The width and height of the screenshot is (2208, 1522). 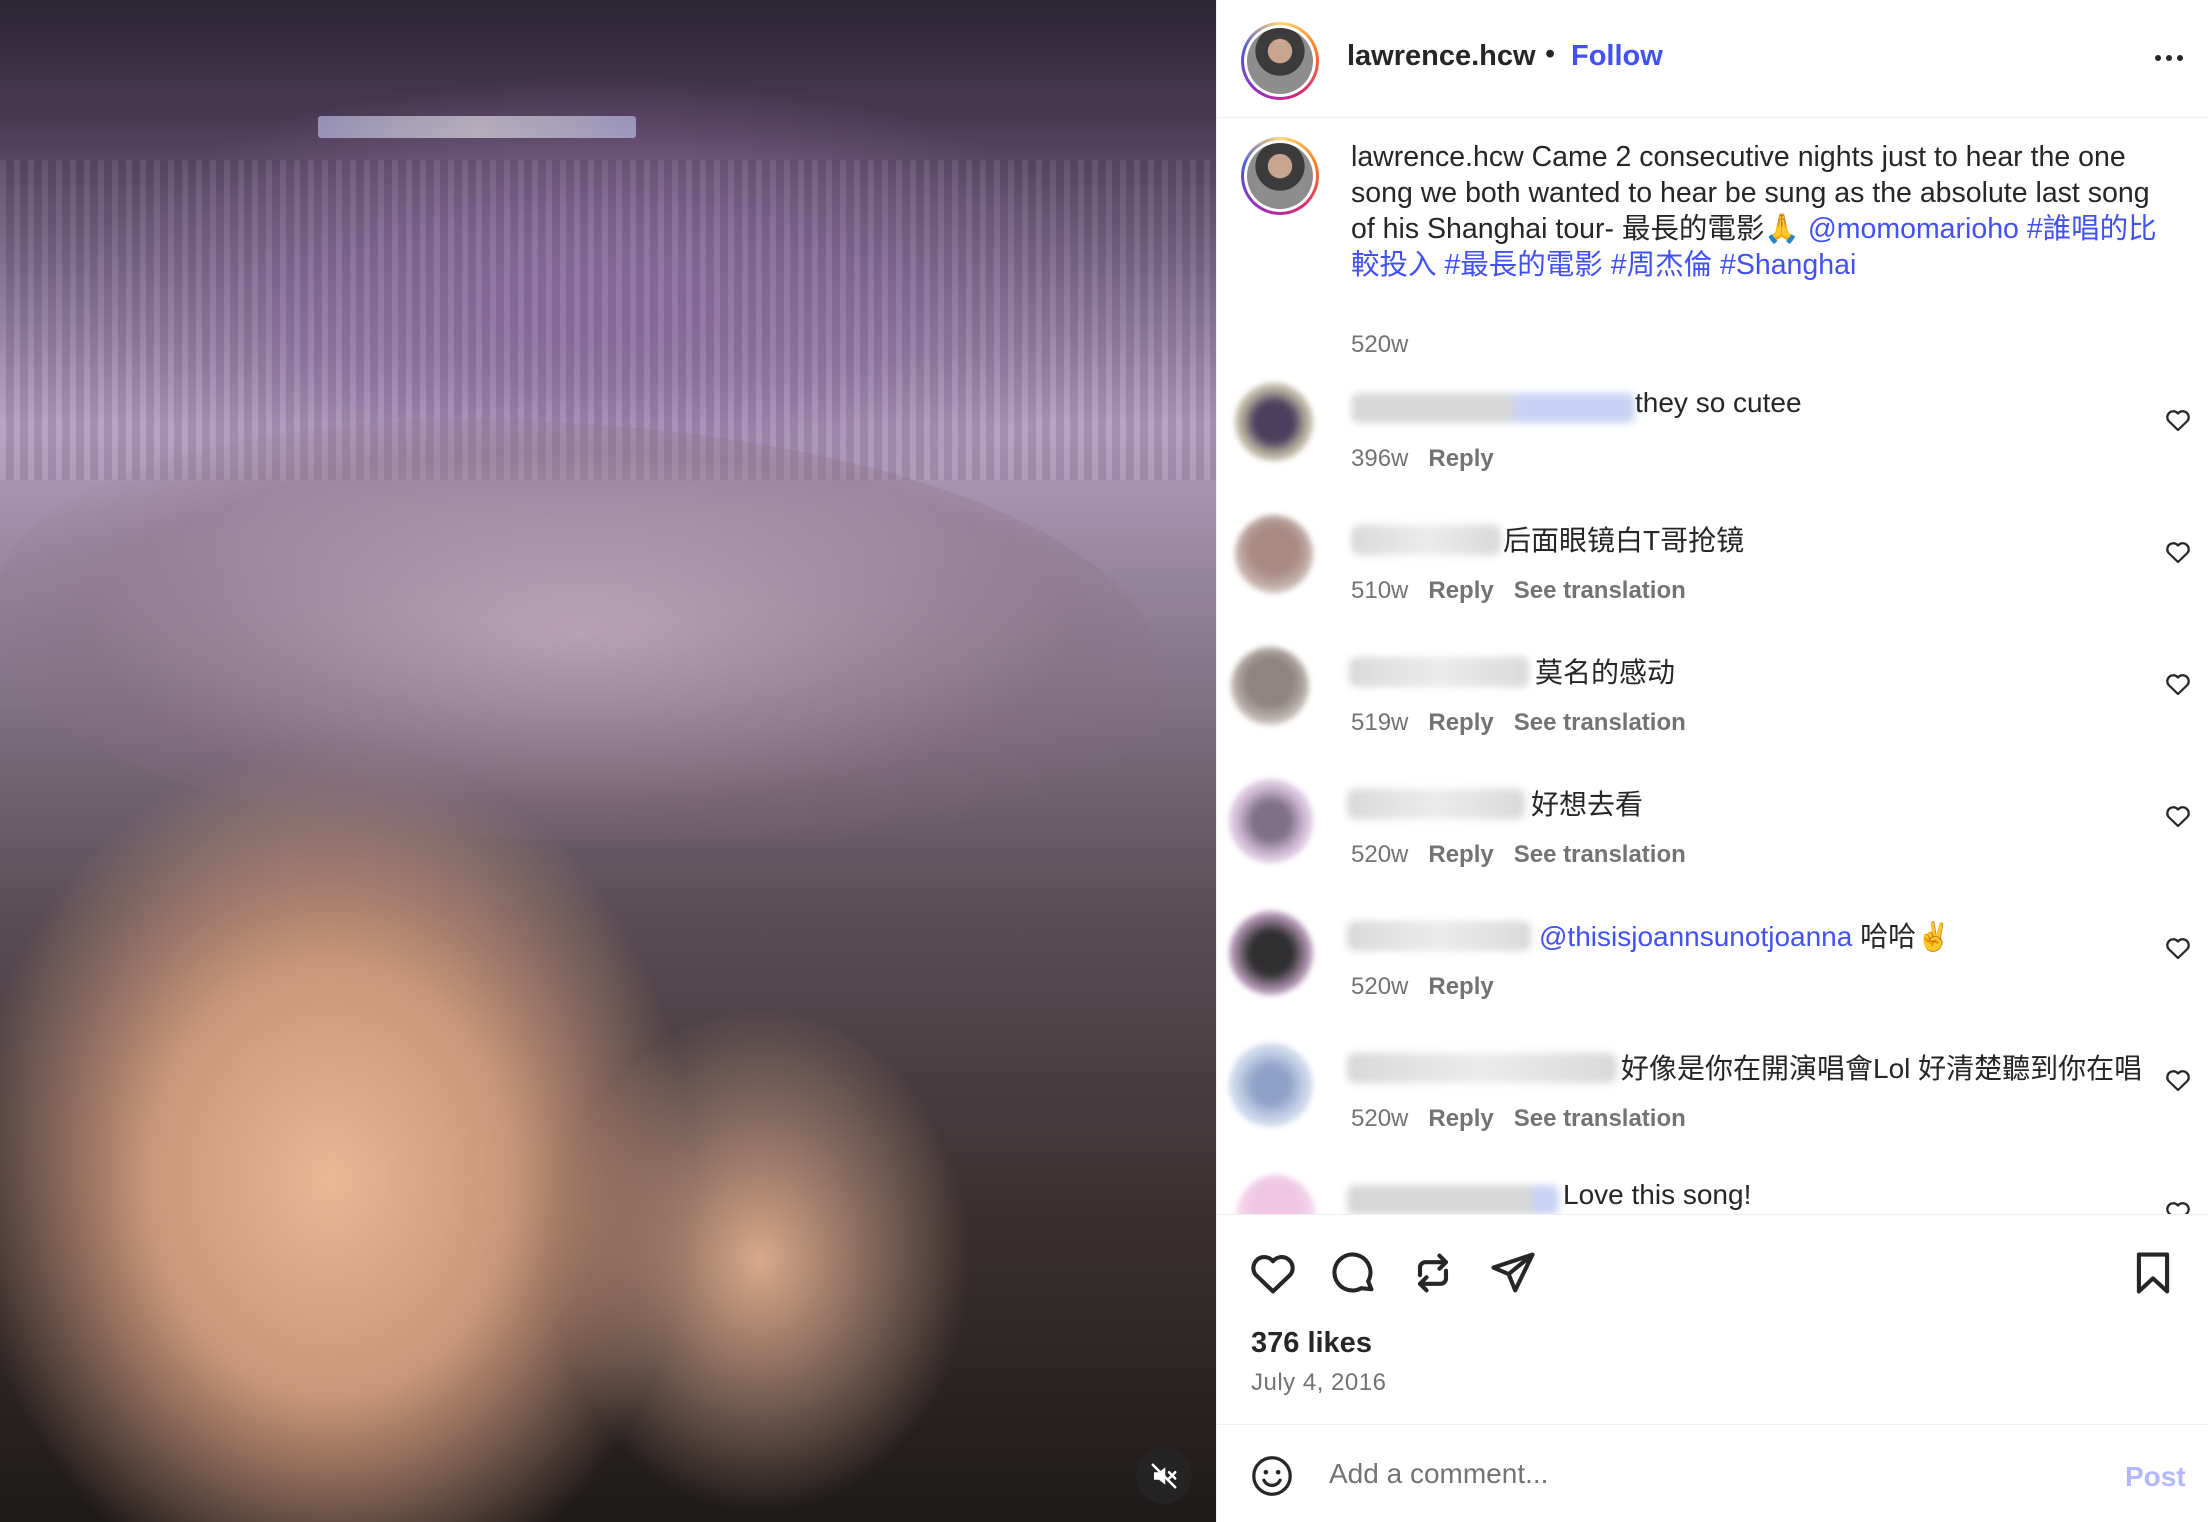 I want to click on comment-text: they so cutee, so click(x=1718, y=402).